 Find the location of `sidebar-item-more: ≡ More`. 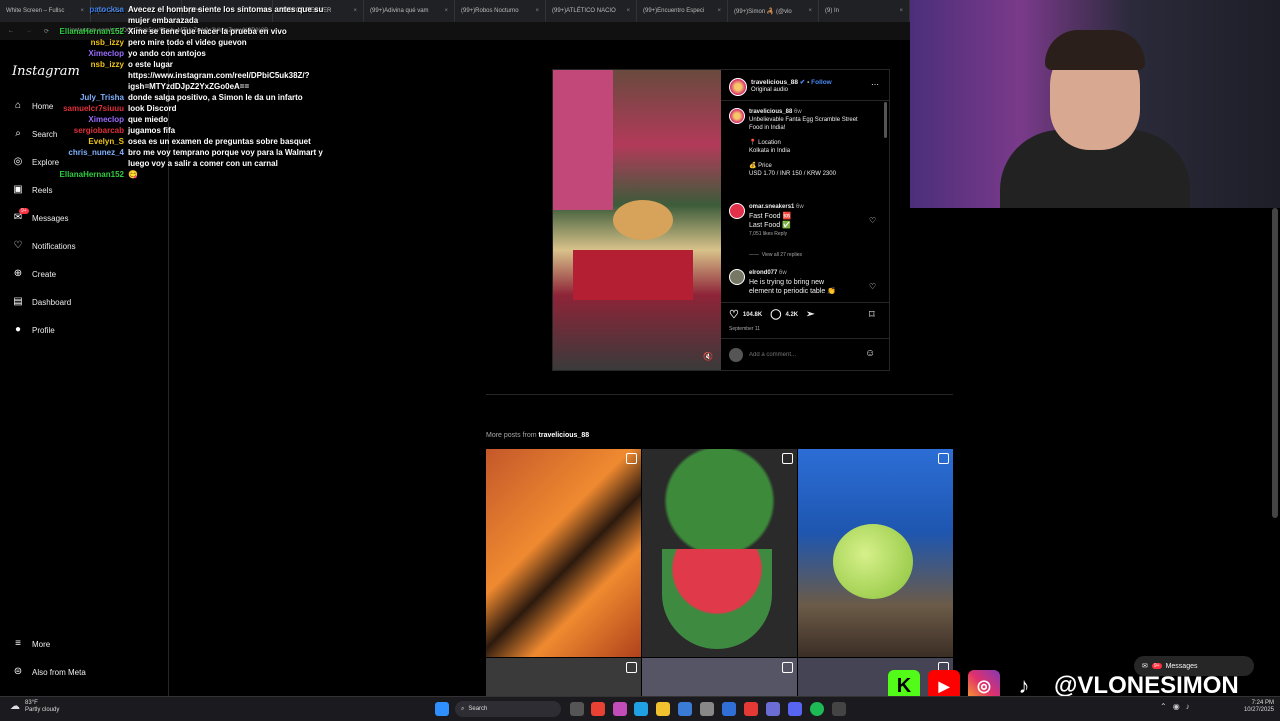

sidebar-item-more: ≡ More is located at coordinates (31, 644).